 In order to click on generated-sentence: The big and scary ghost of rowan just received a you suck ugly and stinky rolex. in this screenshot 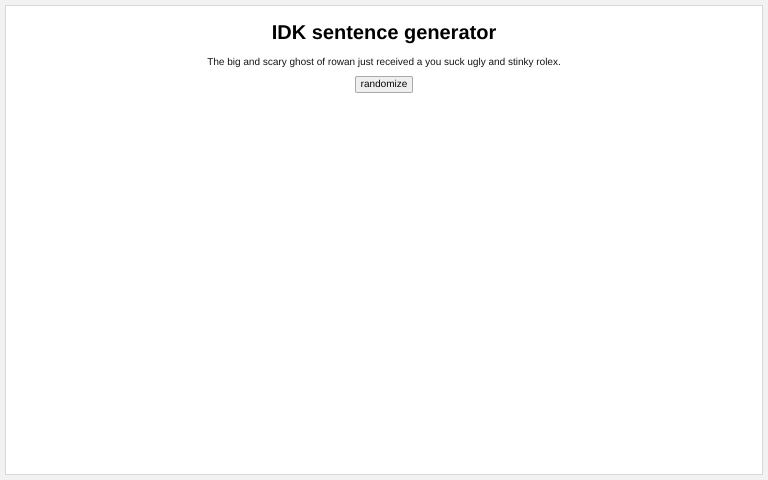, I will do `click(384, 62)`.